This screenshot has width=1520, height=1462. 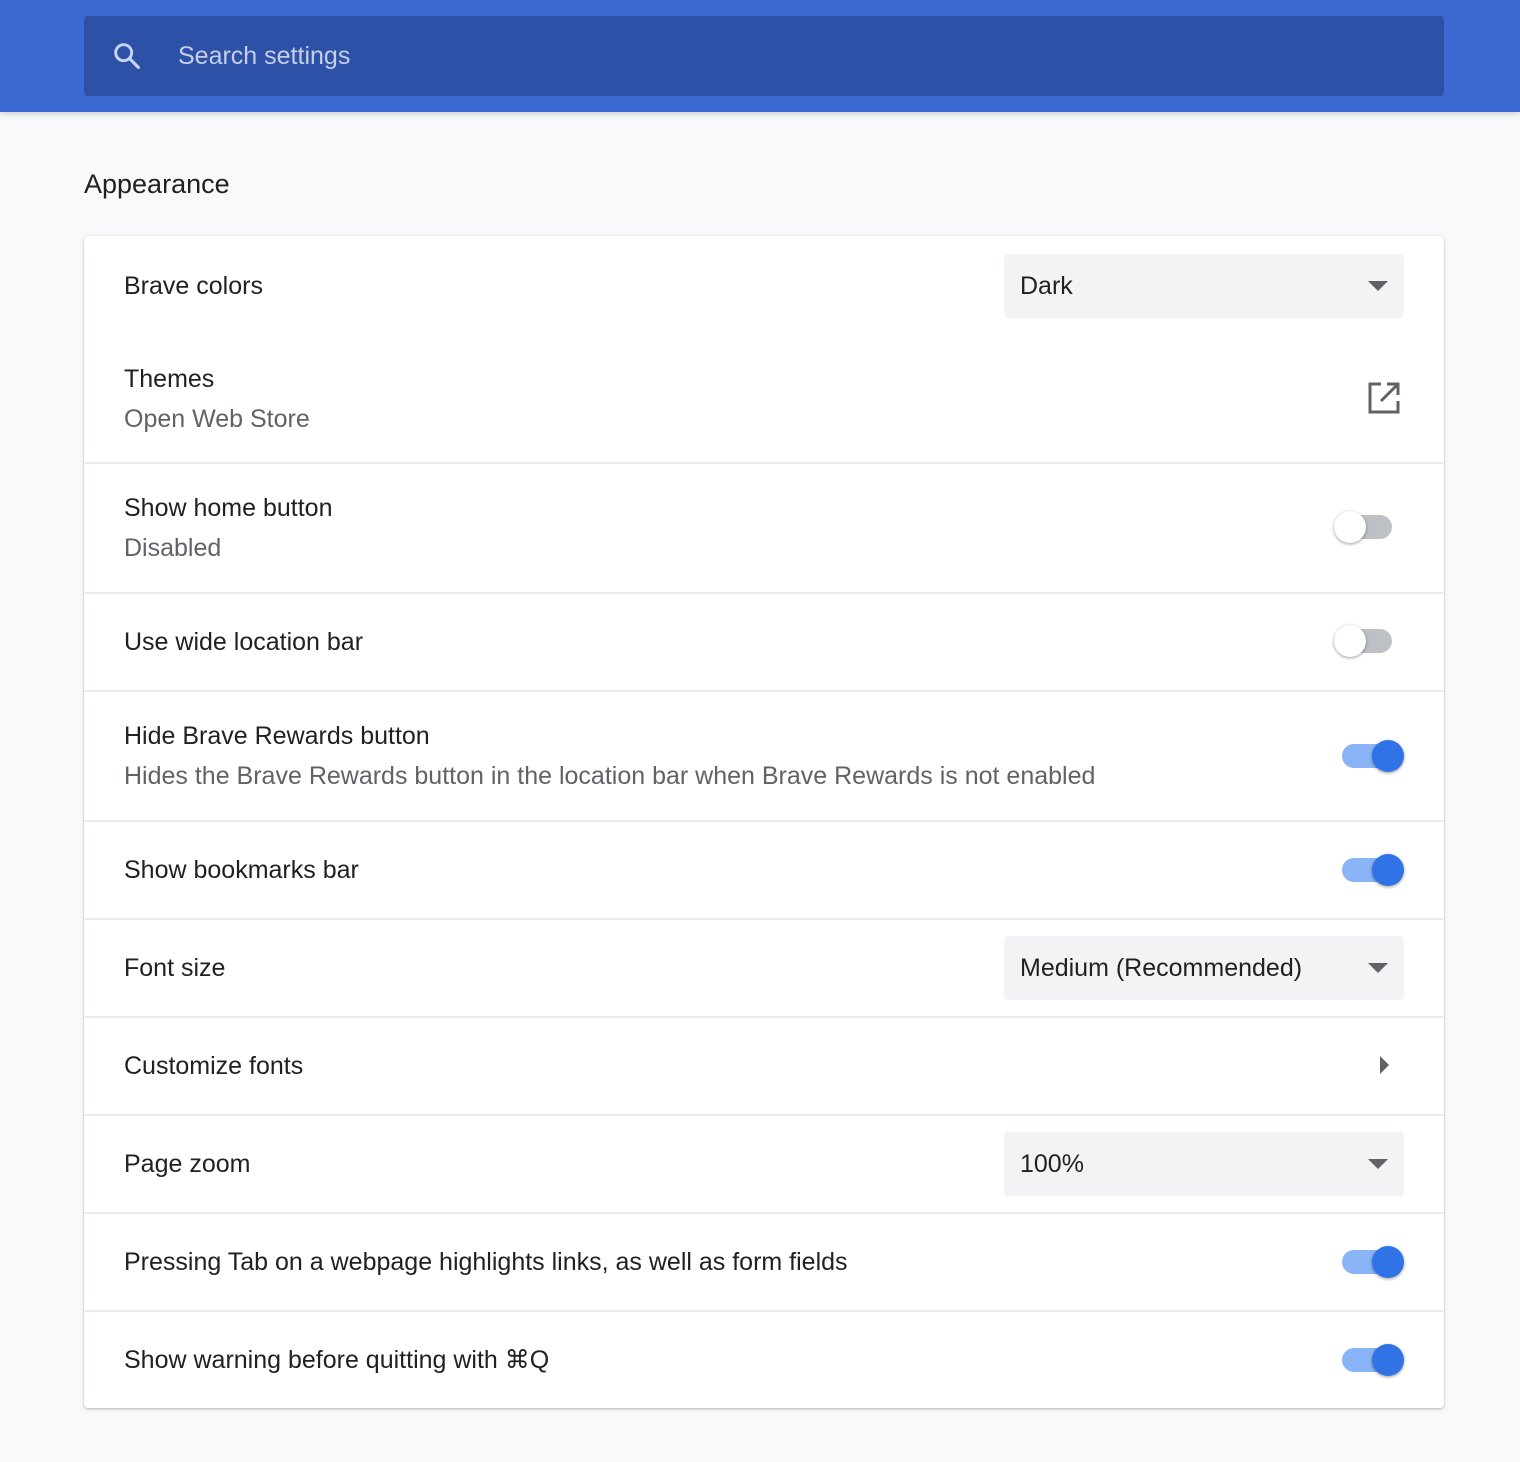 I want to click on row-show-home-button: Show home button Disabled, so click(x=764, y=527).